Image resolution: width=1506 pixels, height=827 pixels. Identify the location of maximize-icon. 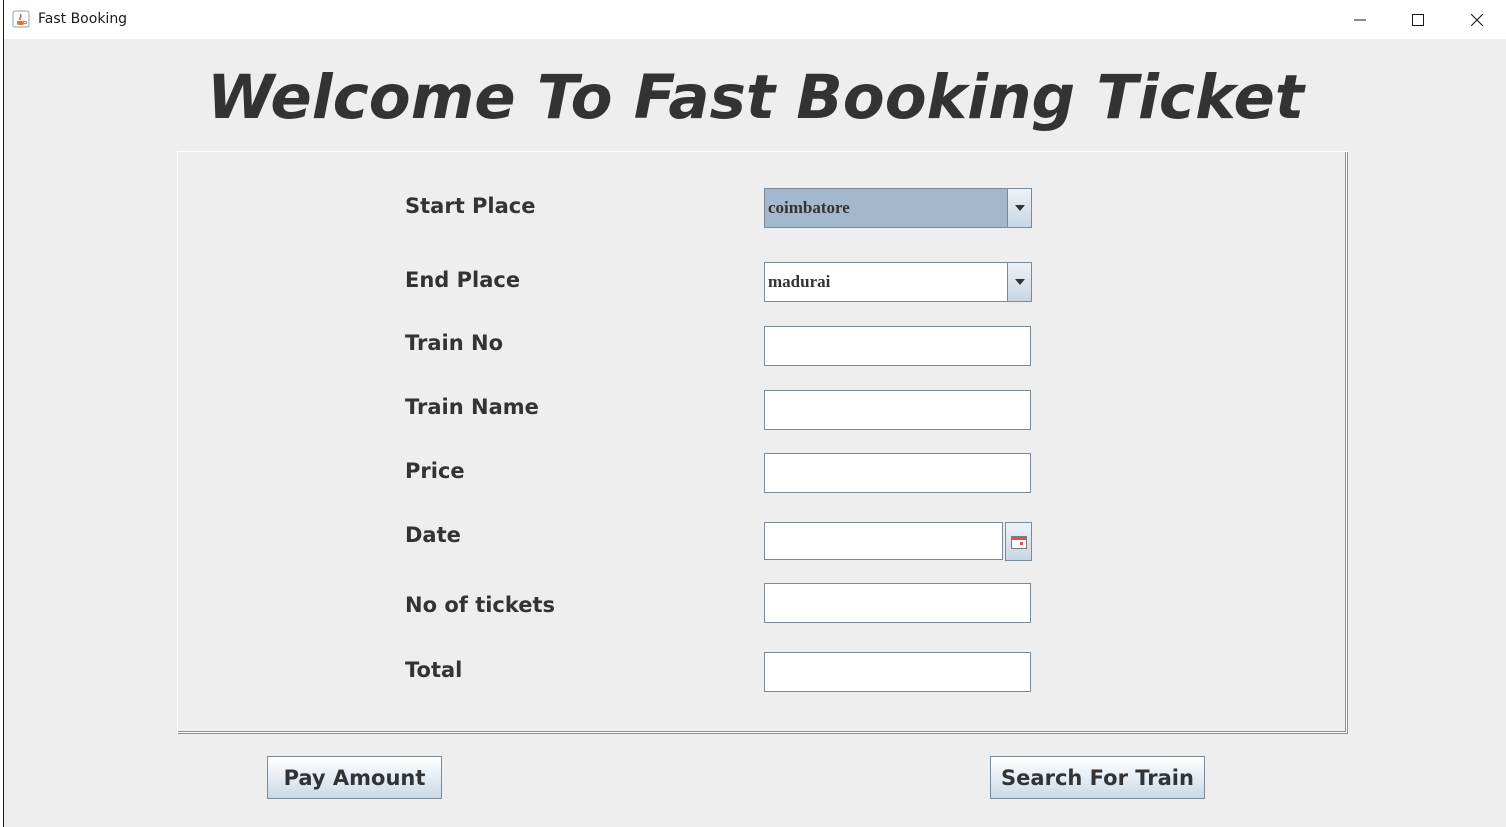
(1418, 19).